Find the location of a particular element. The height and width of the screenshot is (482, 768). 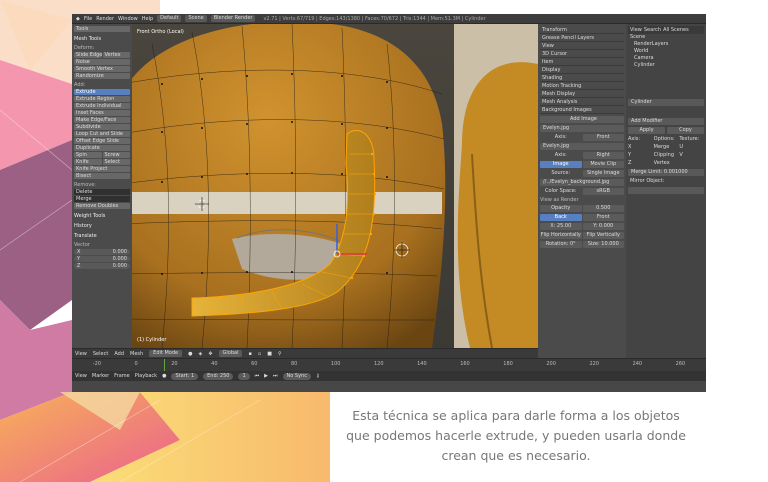

orientation-dropdown: Global is located at coordinates (230, 353).